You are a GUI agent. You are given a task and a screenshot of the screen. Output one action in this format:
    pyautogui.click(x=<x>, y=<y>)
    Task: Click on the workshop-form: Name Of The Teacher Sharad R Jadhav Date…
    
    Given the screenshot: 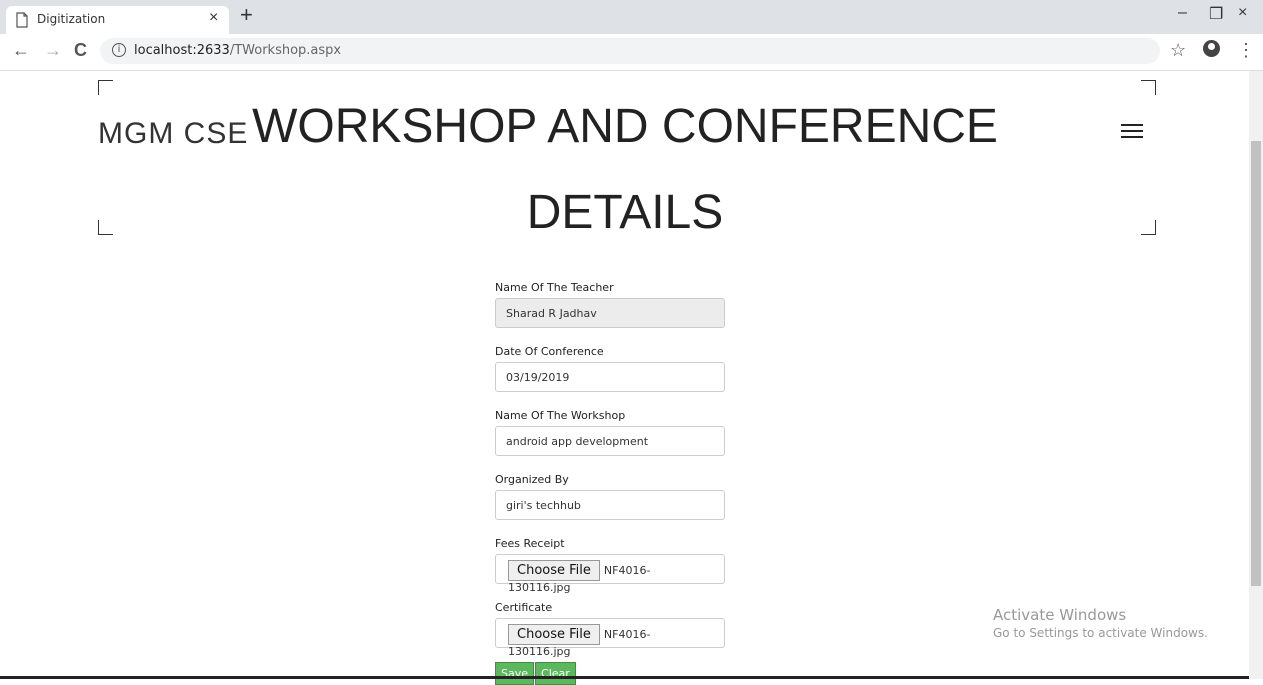 What is the action you would take?
    pyautogui.click(x=610, y=469)
    